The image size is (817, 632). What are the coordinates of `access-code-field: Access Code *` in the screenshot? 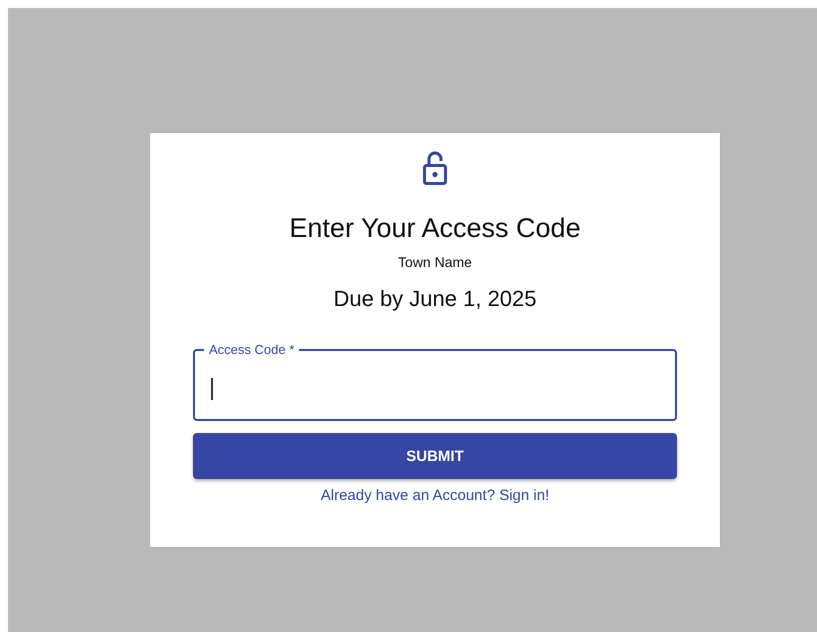 It's located at (435, 381).